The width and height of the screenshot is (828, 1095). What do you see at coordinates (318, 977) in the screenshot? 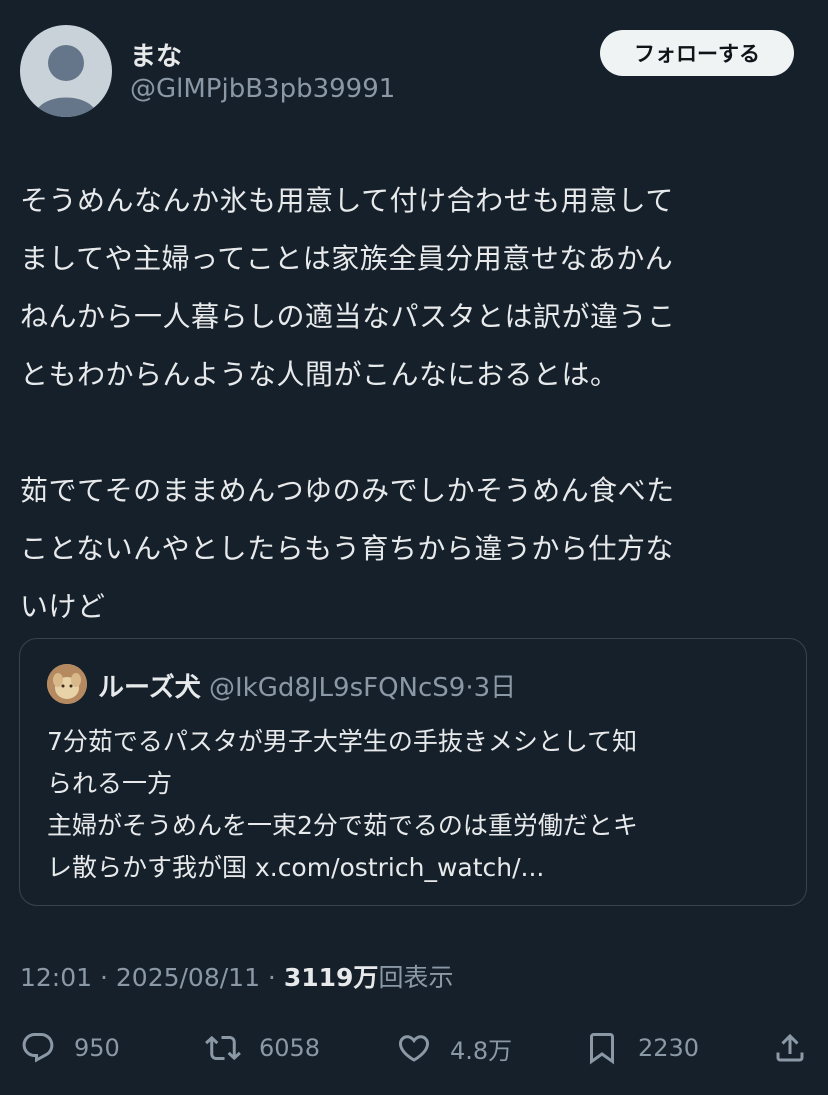
I see `views-count: 3119` at bounding box center [318, 977].